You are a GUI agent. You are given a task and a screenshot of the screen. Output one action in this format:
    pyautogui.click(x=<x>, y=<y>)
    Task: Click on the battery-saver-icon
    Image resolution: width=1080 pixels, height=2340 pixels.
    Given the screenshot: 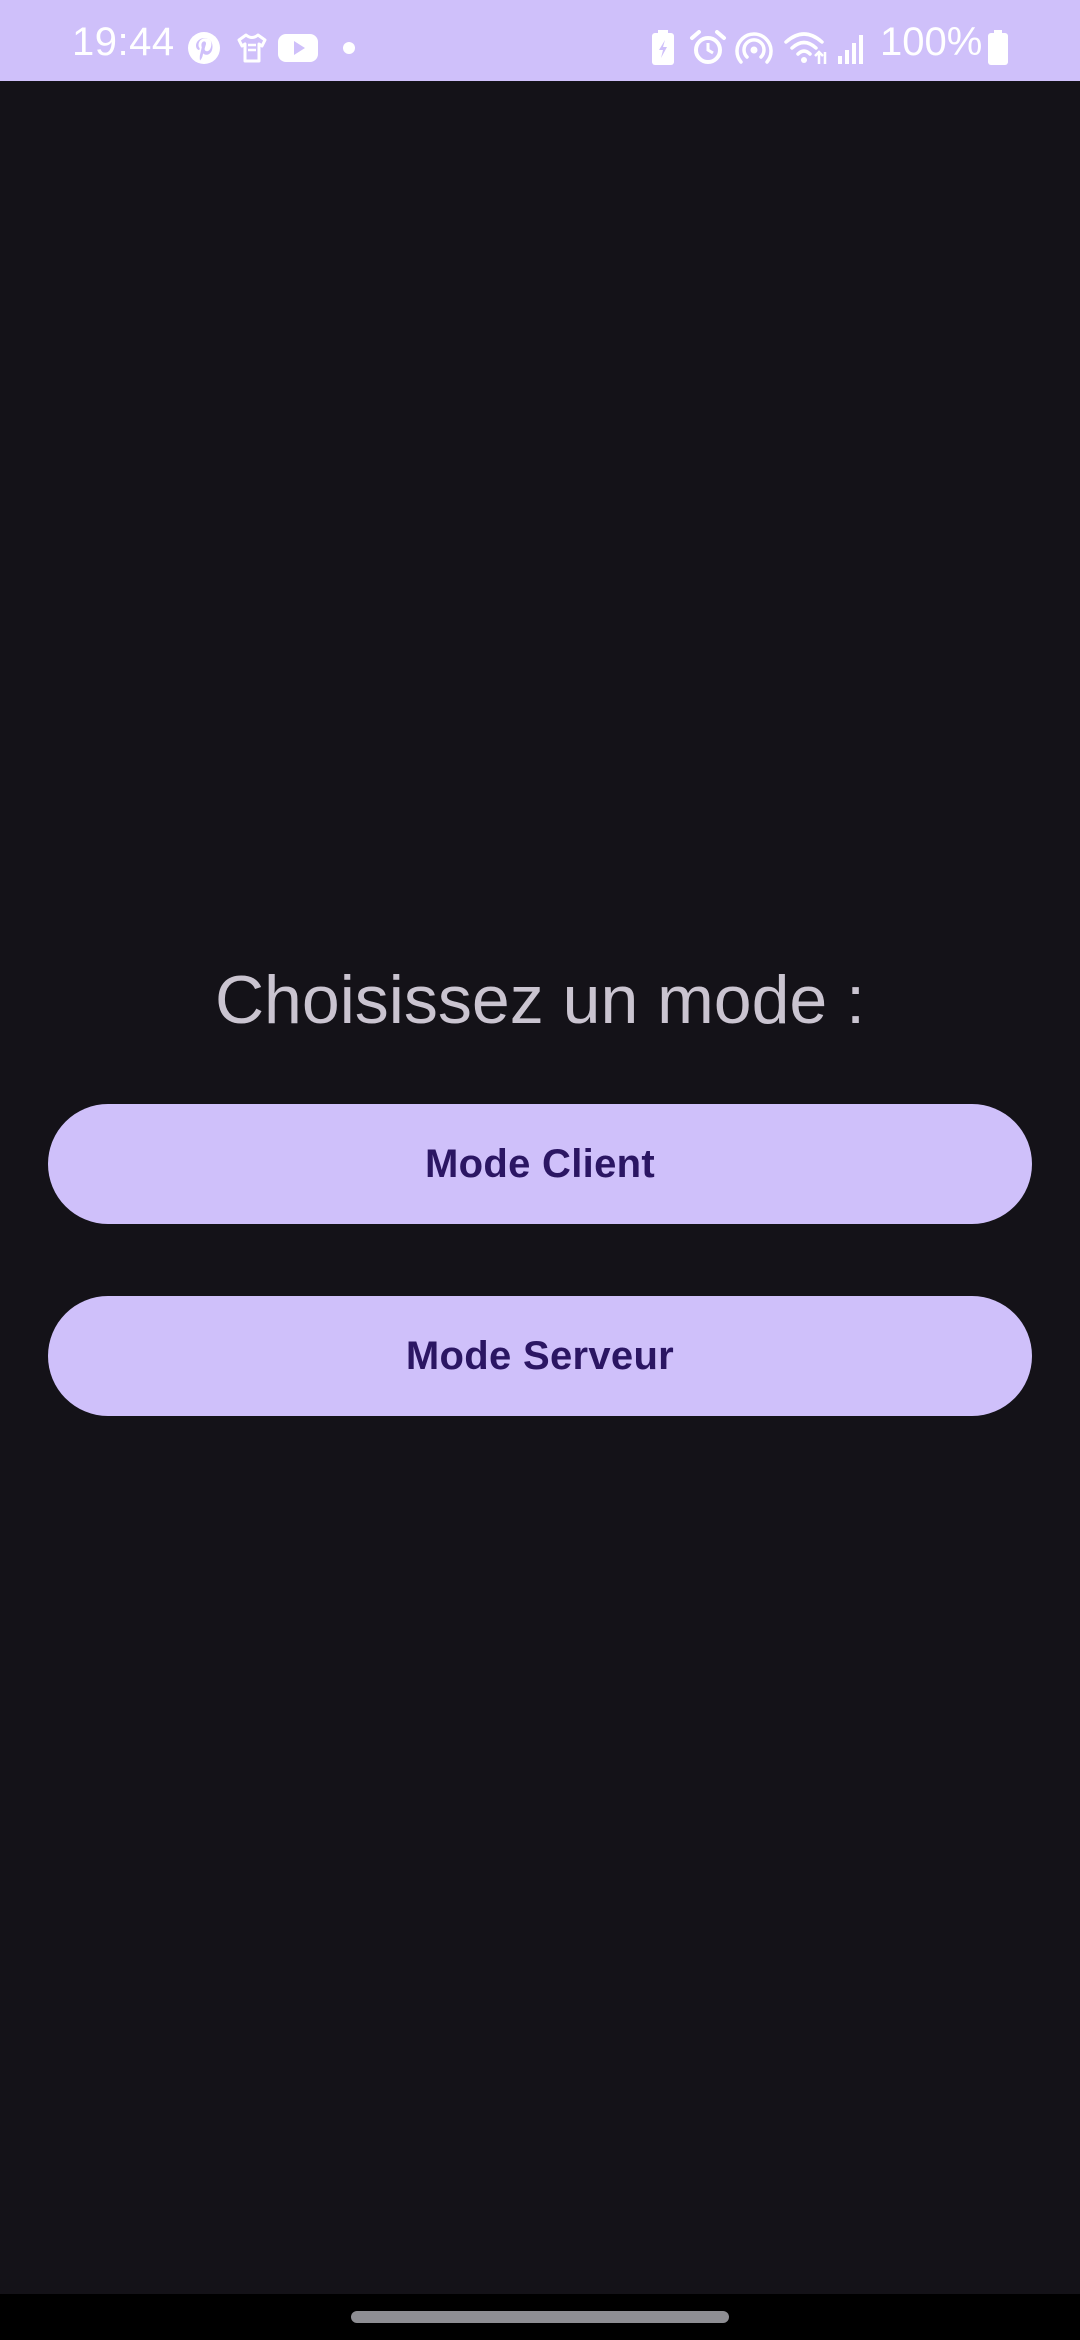 What is the action you would take?
    pyautogui.click(x=663, y=48)
    